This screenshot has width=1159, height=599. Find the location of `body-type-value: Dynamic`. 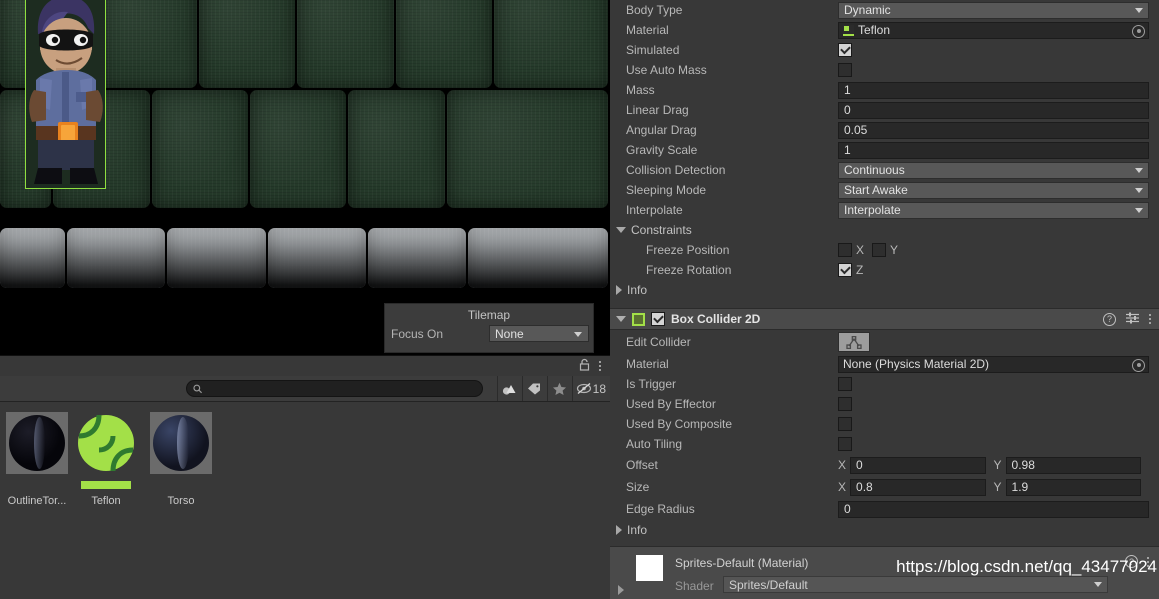

body-type-value: Dynamic is located at coordinates (867, 10).